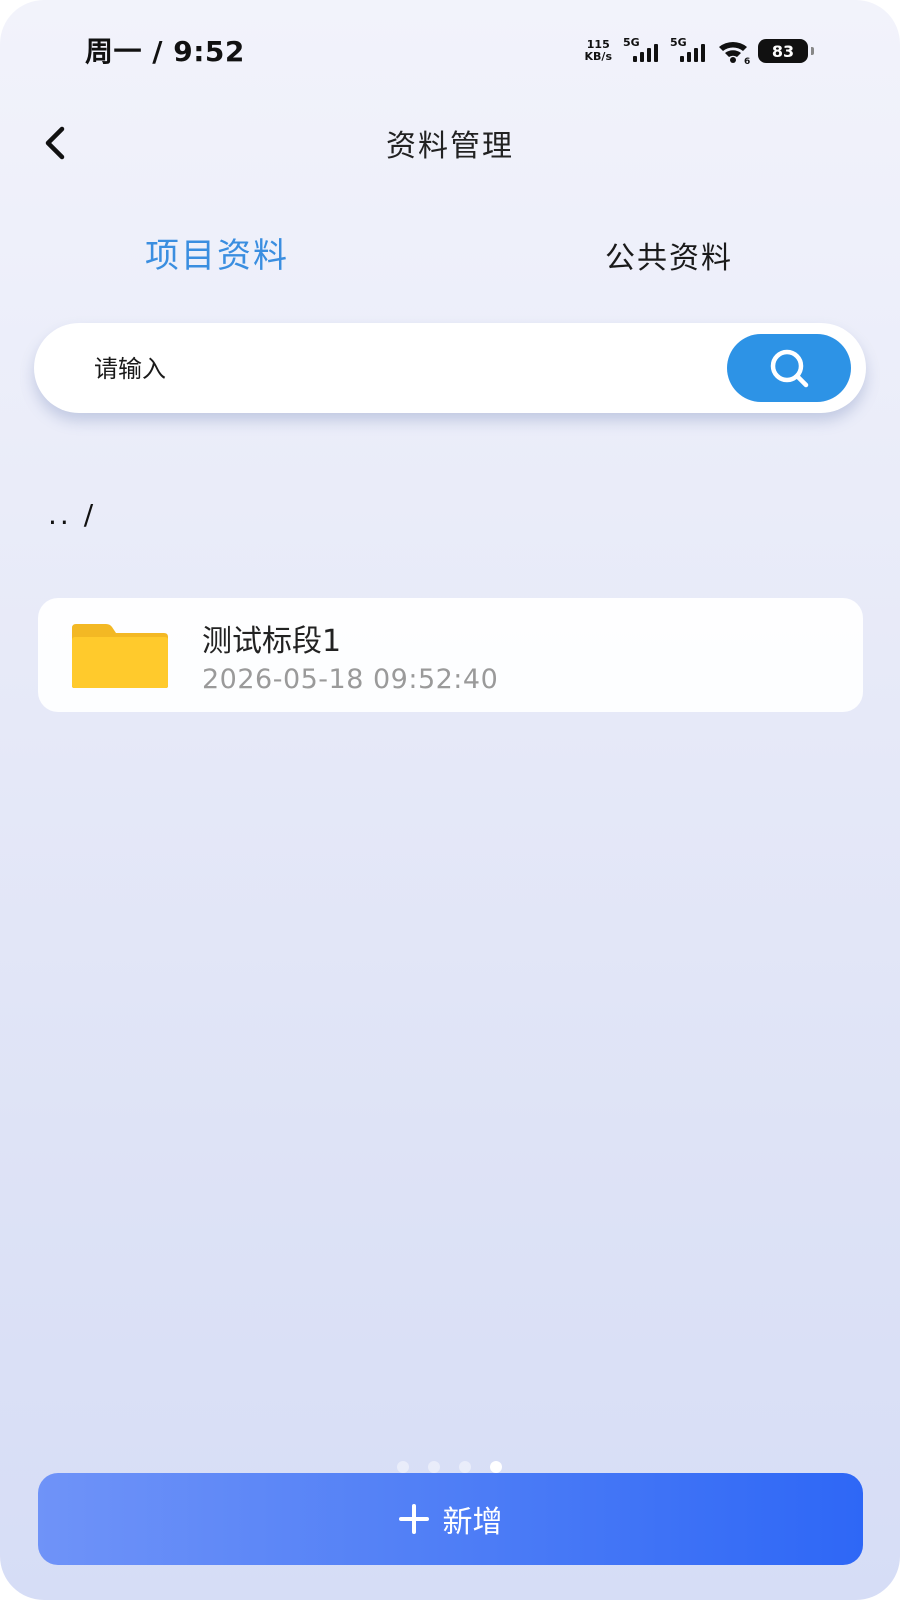  What do you see at coordinates (747, 60) in the screenshot?
I see `wifi-label: 6` at bounding box center [747, 60].